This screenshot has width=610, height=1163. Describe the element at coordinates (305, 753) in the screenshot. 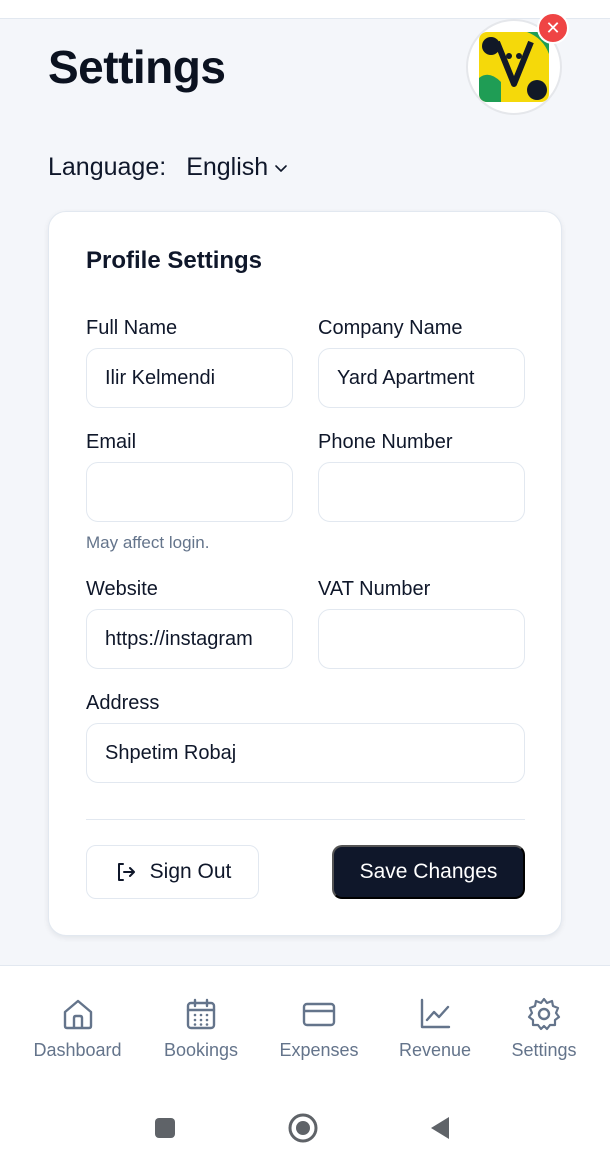

I see `address-input: Shpetim Robaj` at that location.